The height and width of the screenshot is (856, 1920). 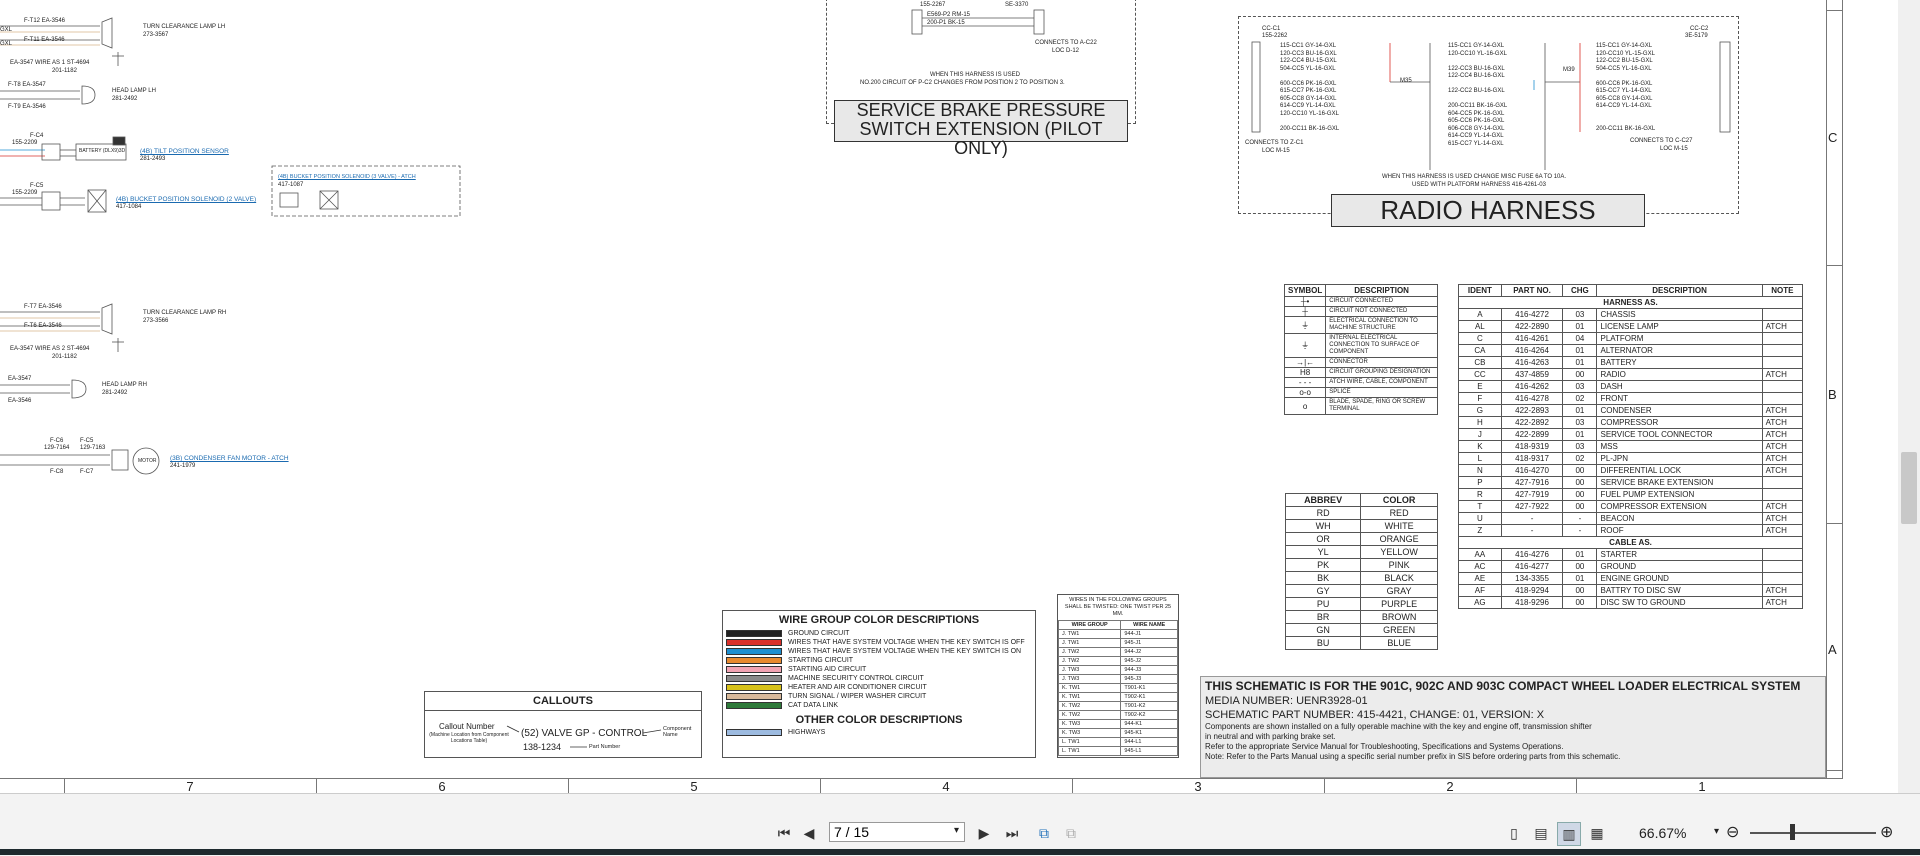 What do you see at coordinates (809, 833) in the screenshot?
I see `previous-page-icon: ◀` at bounding box center [809, 833].